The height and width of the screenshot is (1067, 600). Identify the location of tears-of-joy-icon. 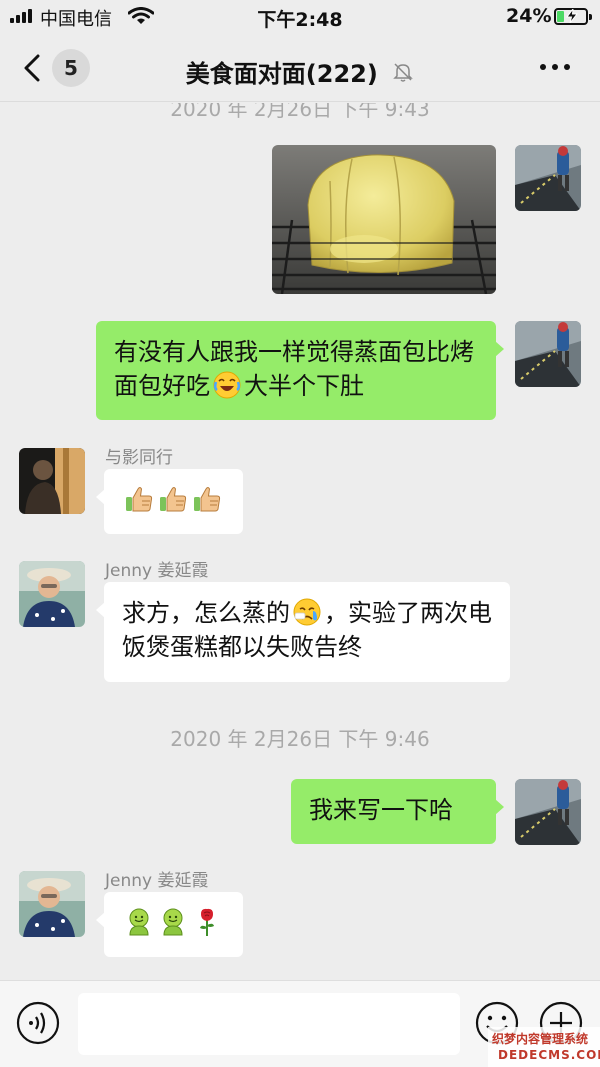
(227, 385).